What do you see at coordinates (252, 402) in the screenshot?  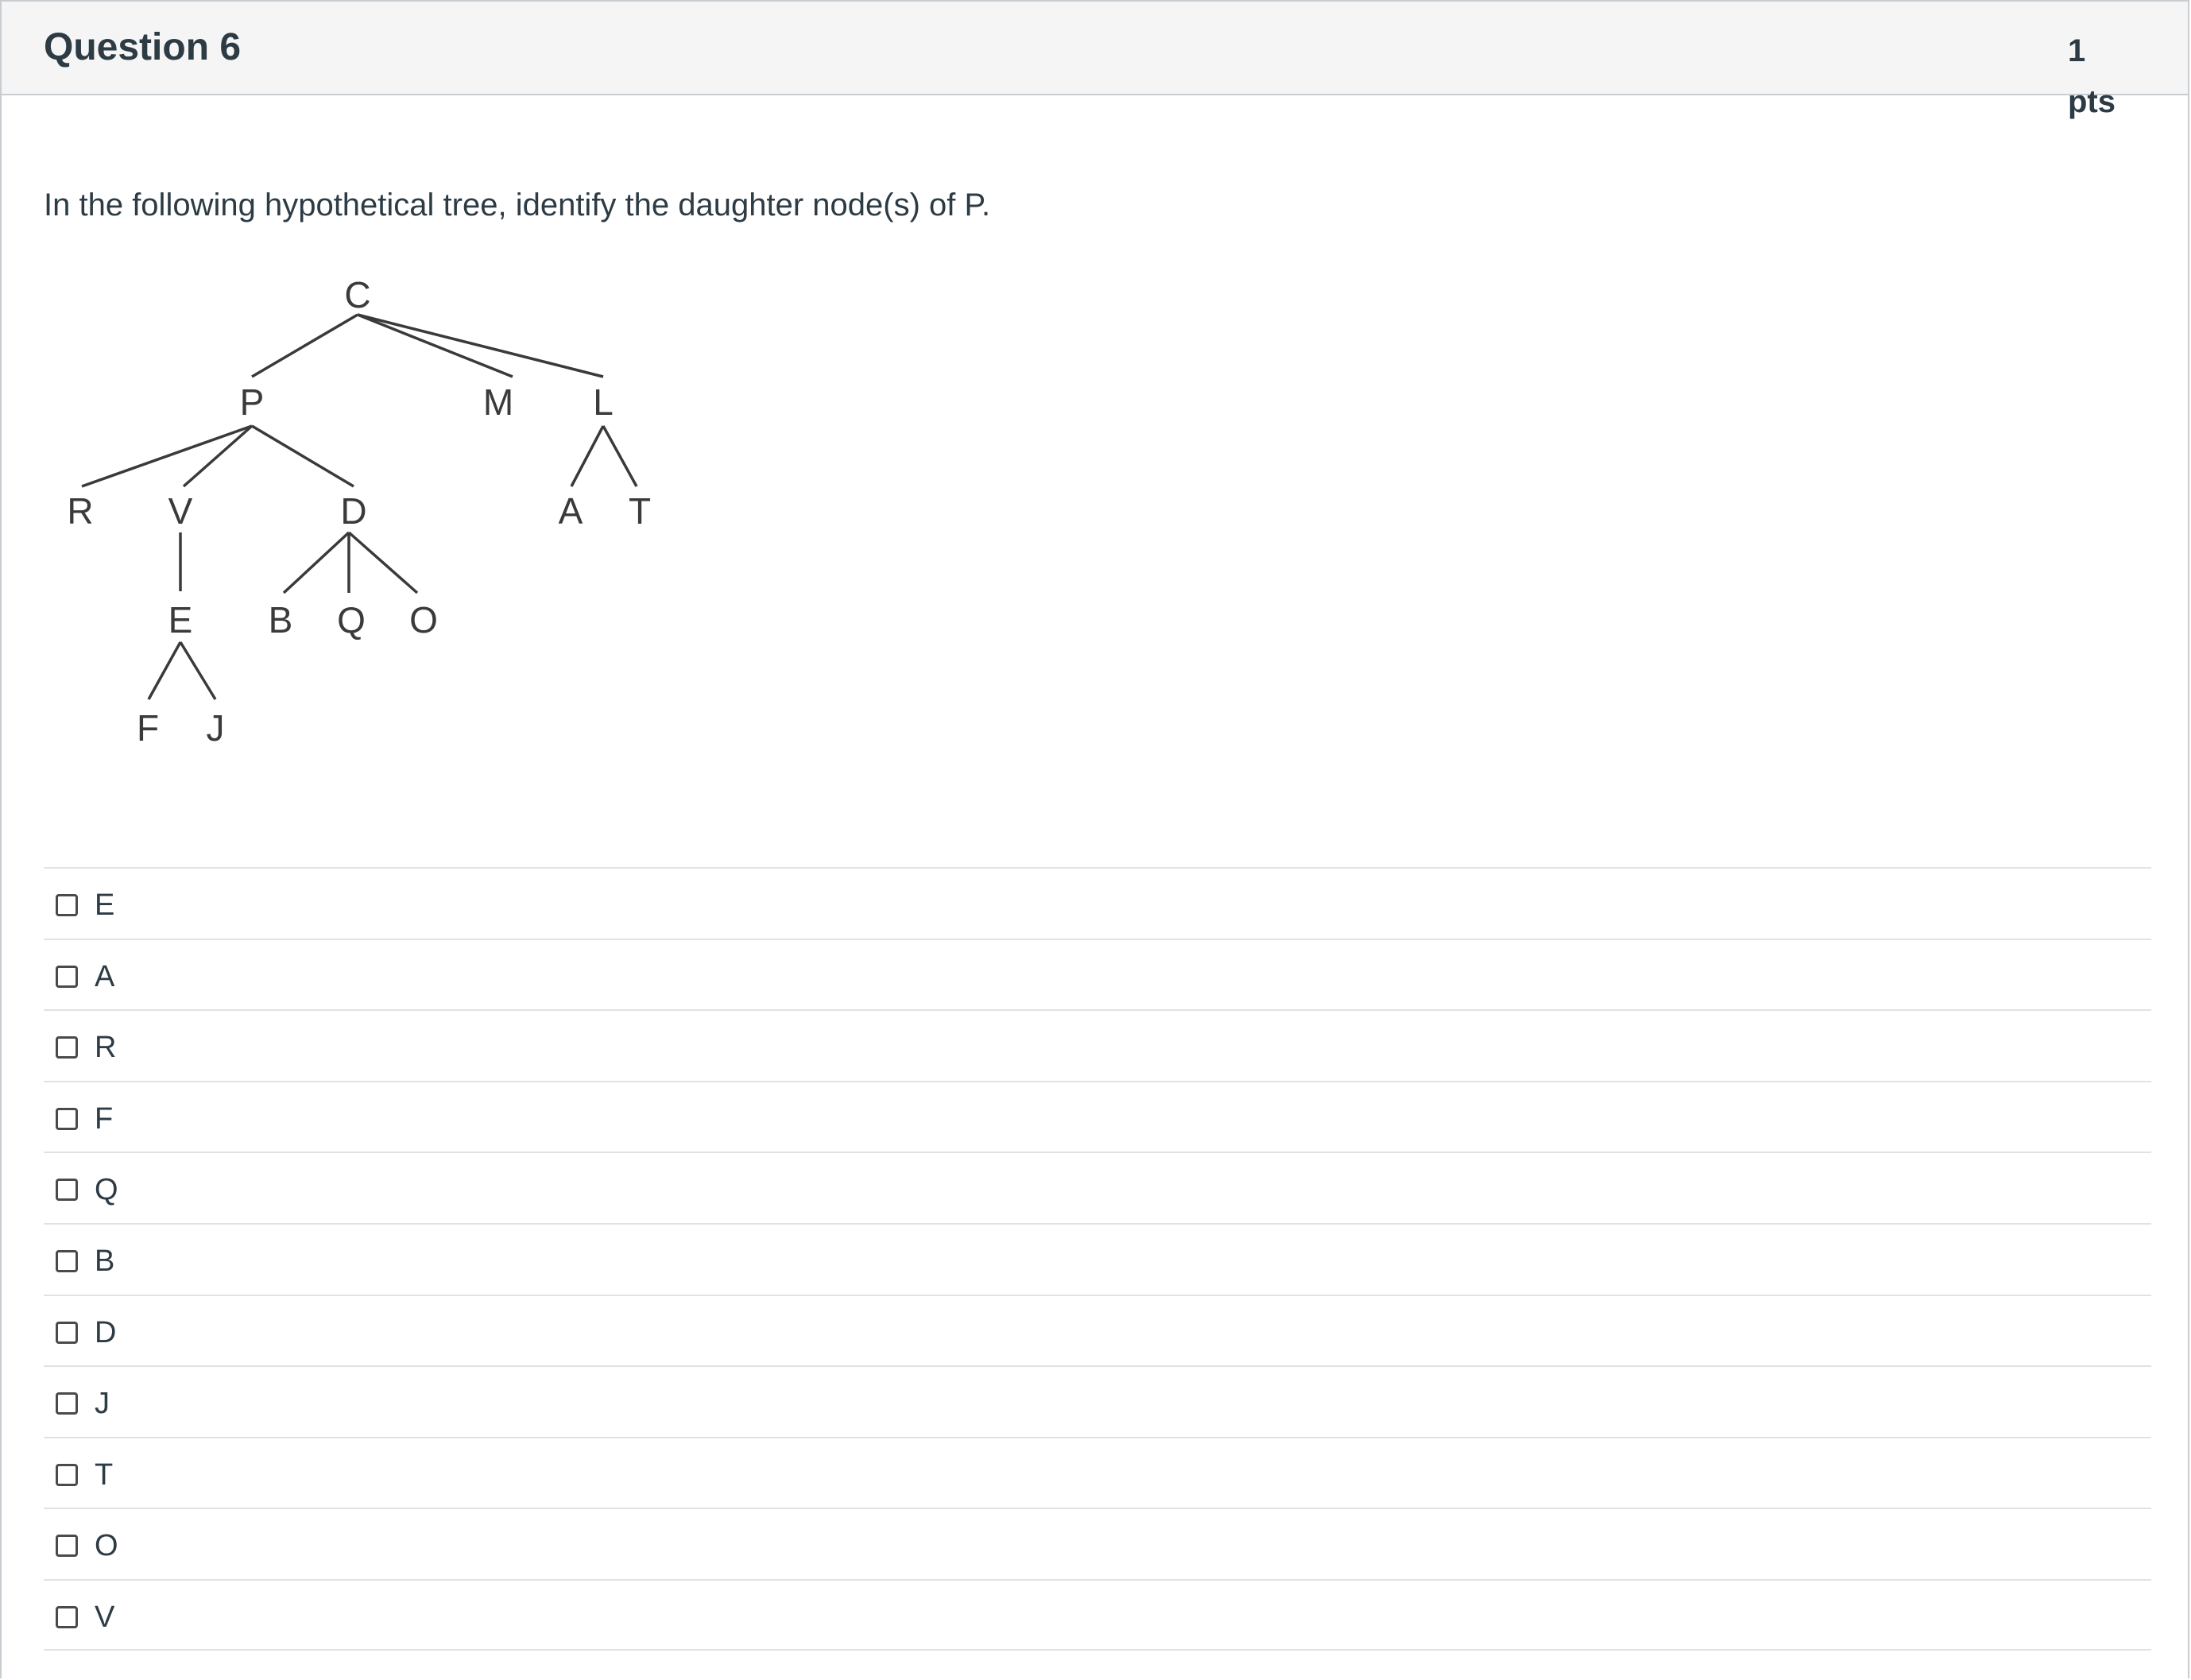 I see `tree-node-p: P` at bounding box center [252, 402].